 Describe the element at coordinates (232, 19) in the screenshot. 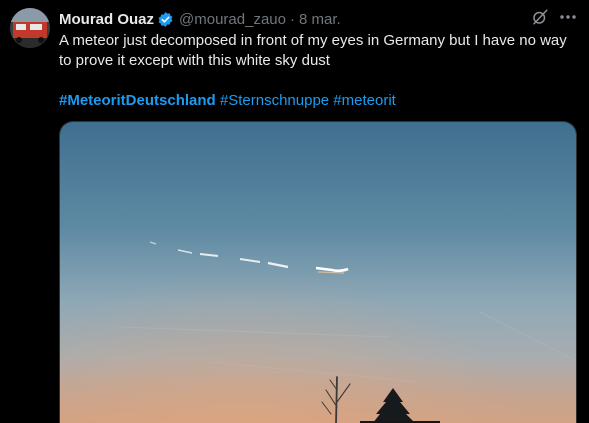

I see `user-handle: @mourad_zauo` at that location.